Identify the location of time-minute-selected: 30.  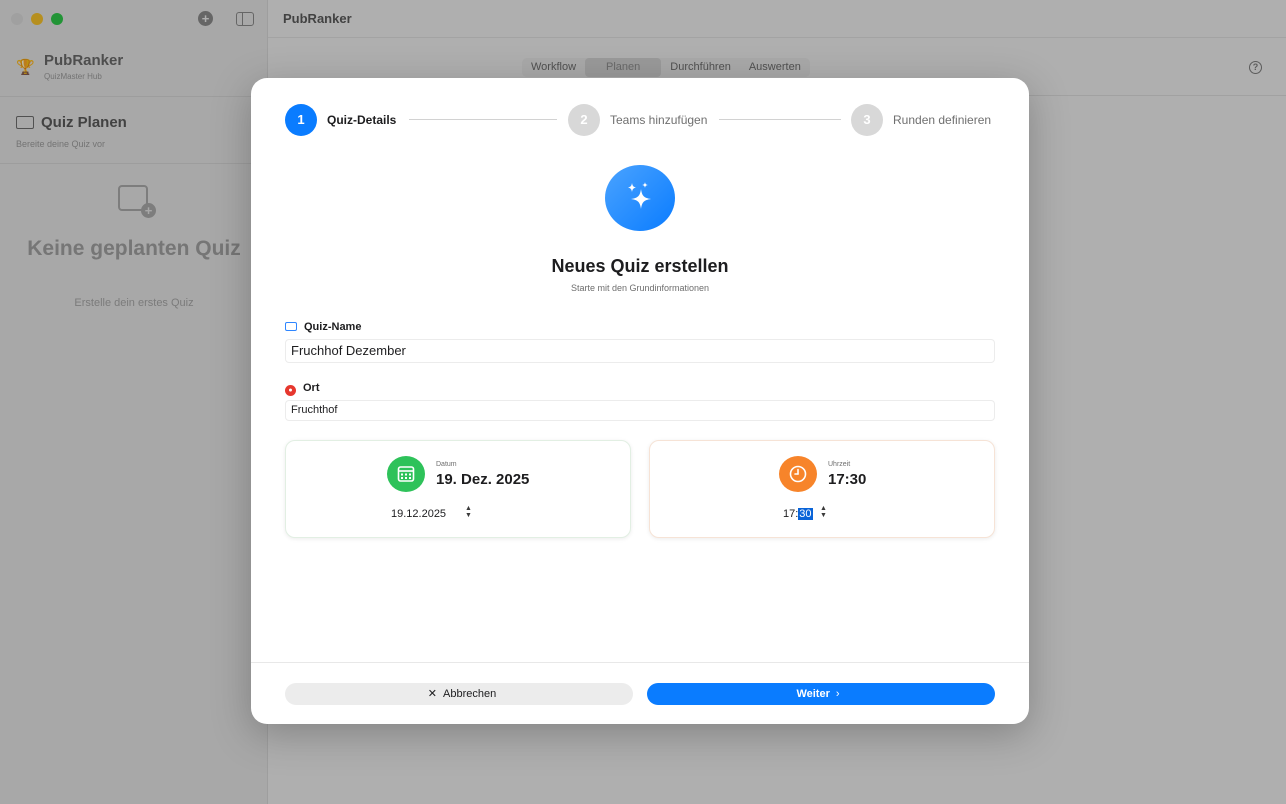
(805, 514).